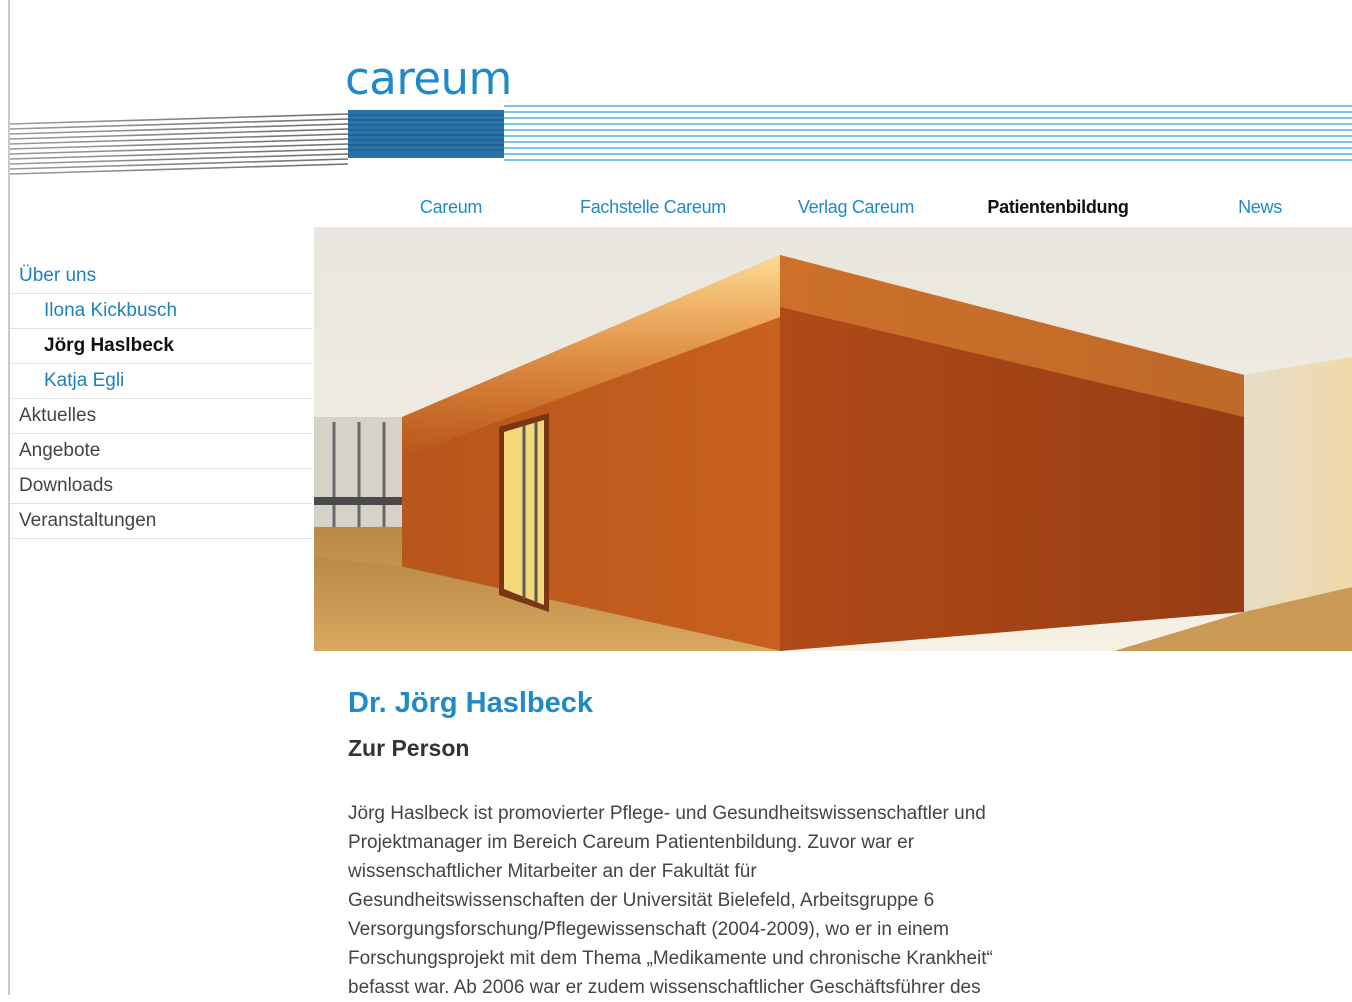 This screenshot has width=1352, height=1002. Describe the element at coordinates (928, 133) in the screenshot. I see `blue-stripes` at that location.